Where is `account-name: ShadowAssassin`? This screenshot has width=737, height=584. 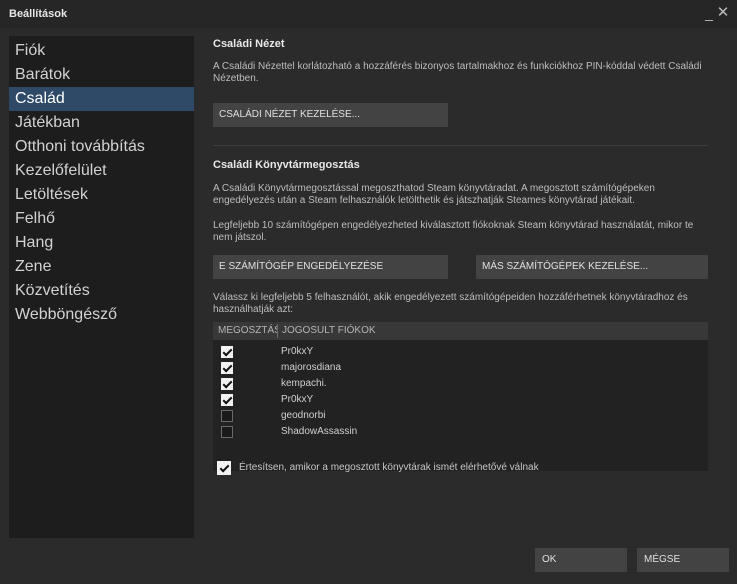 account-name: ShadowAssassin is located at coordinates (319, 431).